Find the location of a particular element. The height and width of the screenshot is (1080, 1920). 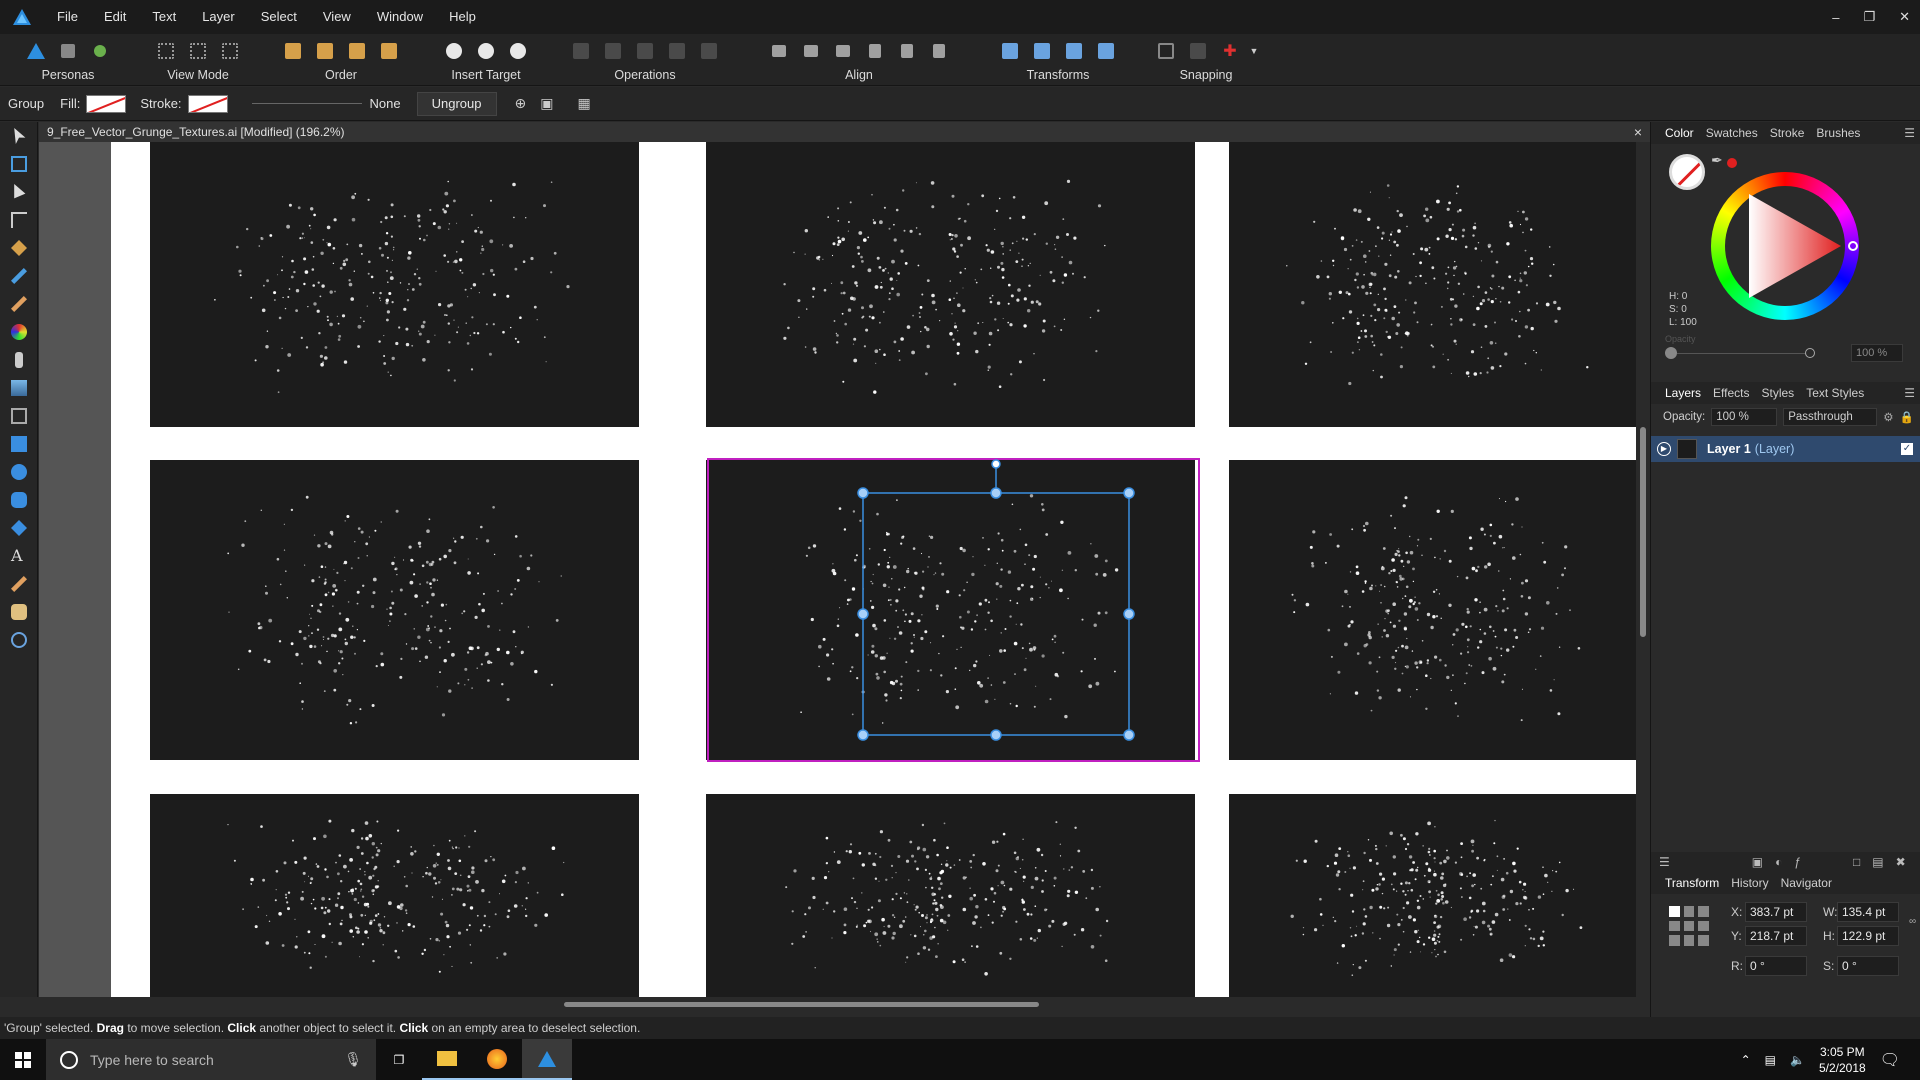

xor-operation-icon is located at coordinates (677, 51).